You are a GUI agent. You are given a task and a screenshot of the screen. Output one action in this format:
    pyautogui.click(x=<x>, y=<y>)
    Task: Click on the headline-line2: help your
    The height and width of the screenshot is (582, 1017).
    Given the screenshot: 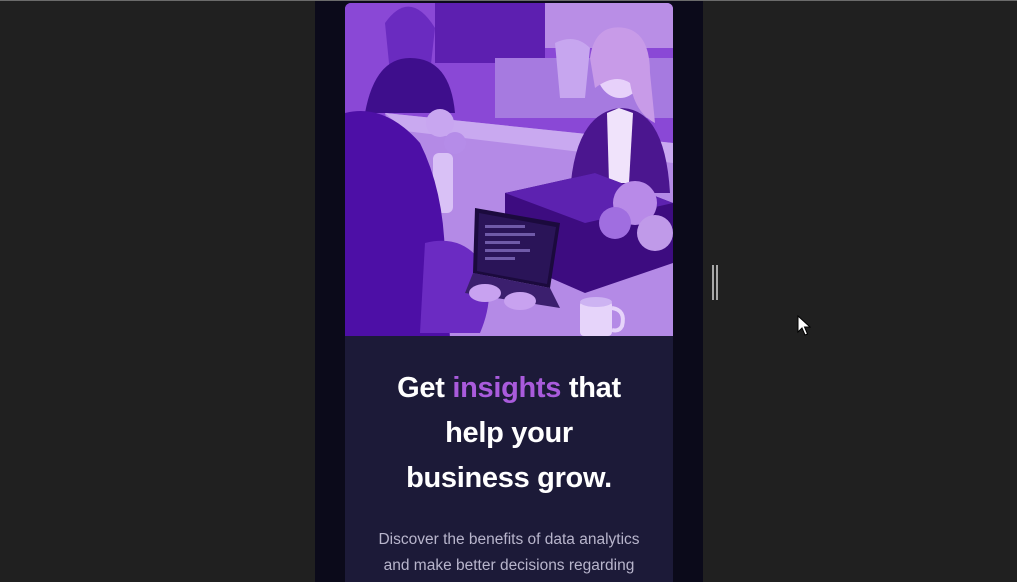 What is the action you would take?
    pyautogui.click(x=509, y=433)
    